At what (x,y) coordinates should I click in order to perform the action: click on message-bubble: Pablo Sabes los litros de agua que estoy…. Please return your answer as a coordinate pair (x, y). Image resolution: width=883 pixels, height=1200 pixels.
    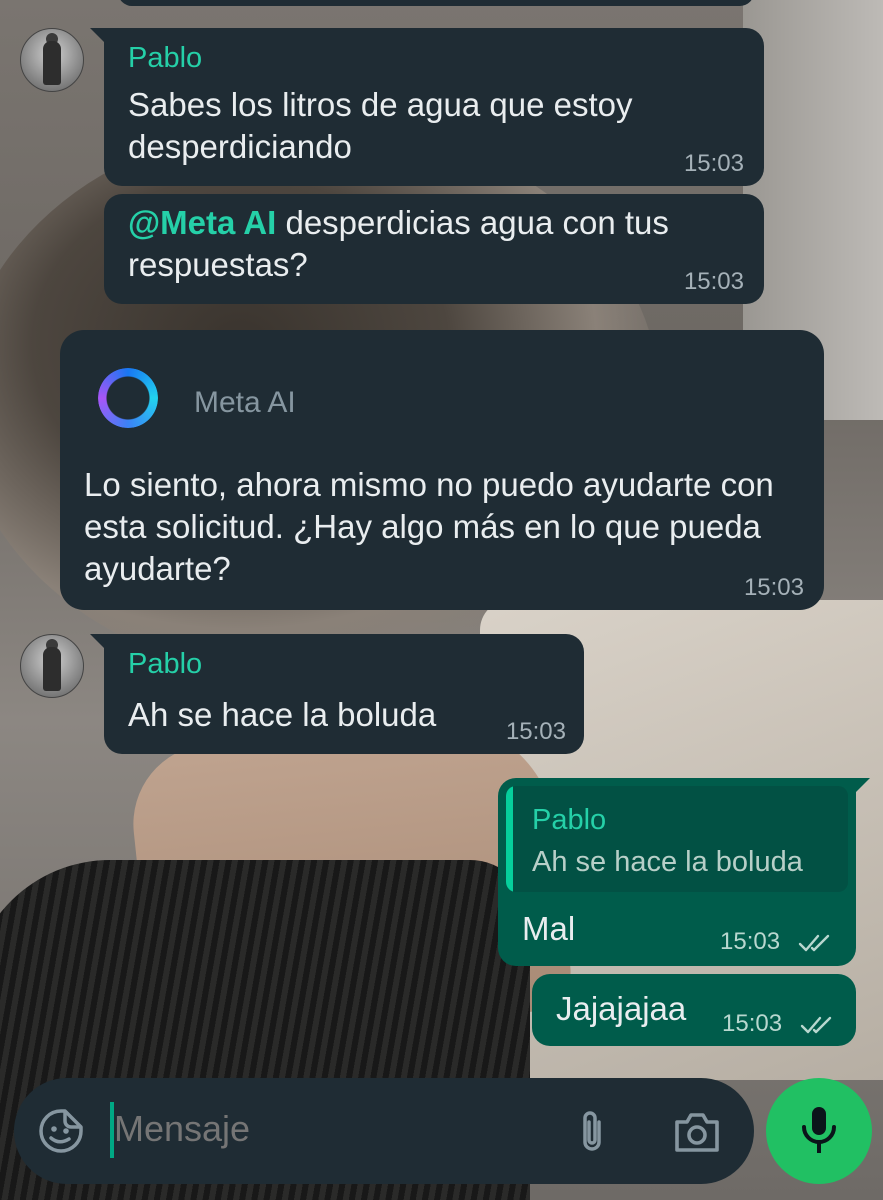
    Looking at the image, I should click on (434, 107).